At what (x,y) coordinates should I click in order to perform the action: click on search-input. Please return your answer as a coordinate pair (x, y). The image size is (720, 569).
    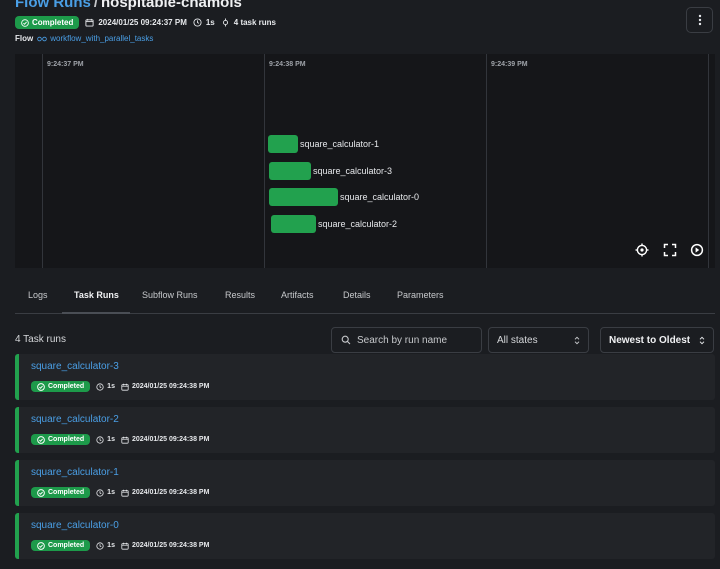
    Looking at the image, I should click on (416, 340).